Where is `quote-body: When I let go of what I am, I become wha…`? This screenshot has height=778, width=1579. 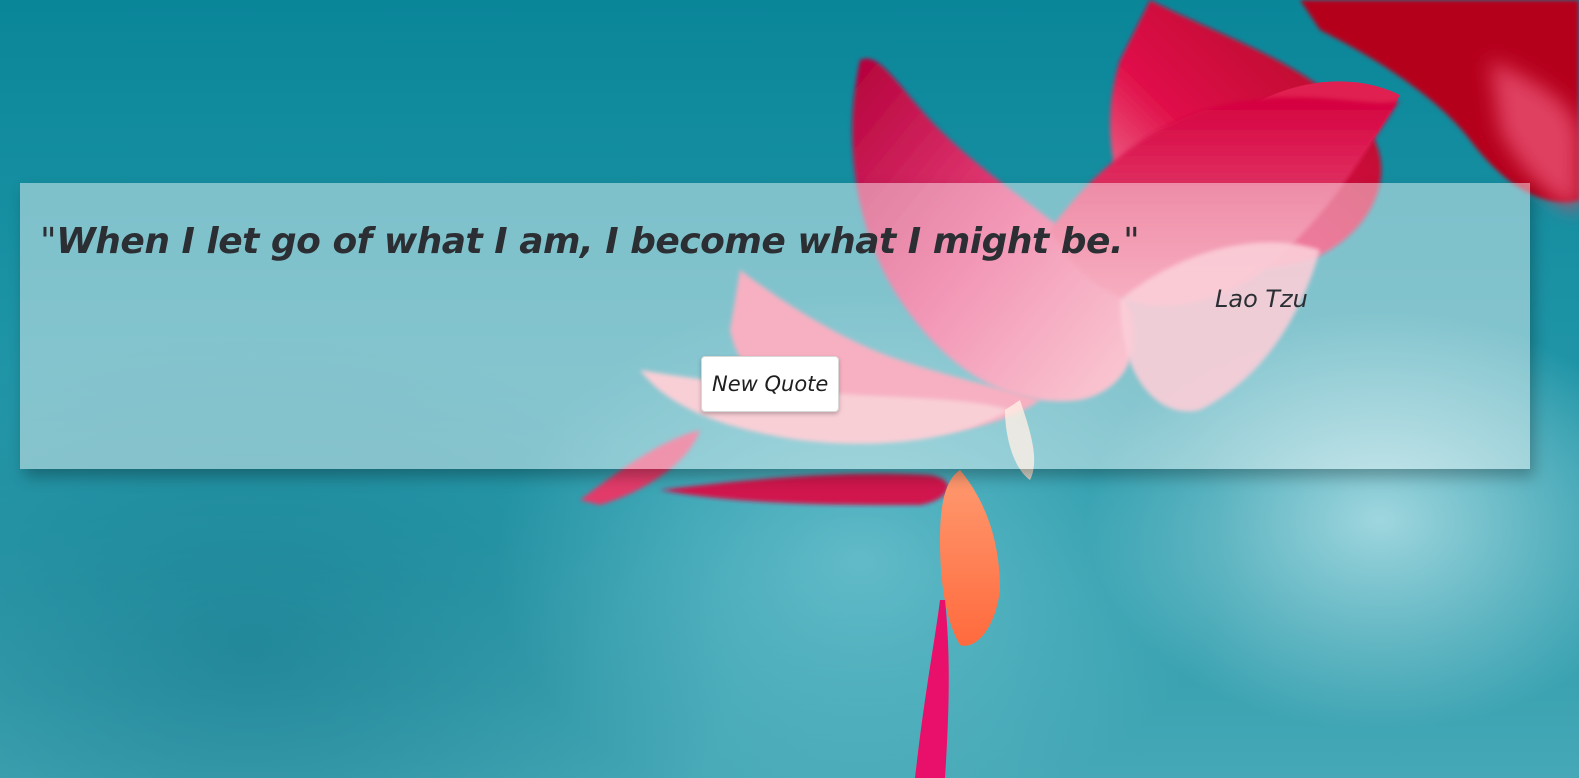
quote-body: When I let go of what I am, I become wha… is located at coordinates (590, 241).